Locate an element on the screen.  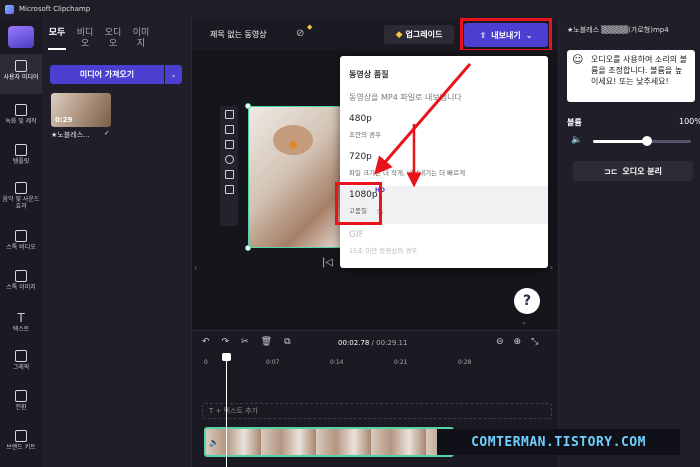
media-thumbnail: 0:29 is located at coordinates (81, 110).